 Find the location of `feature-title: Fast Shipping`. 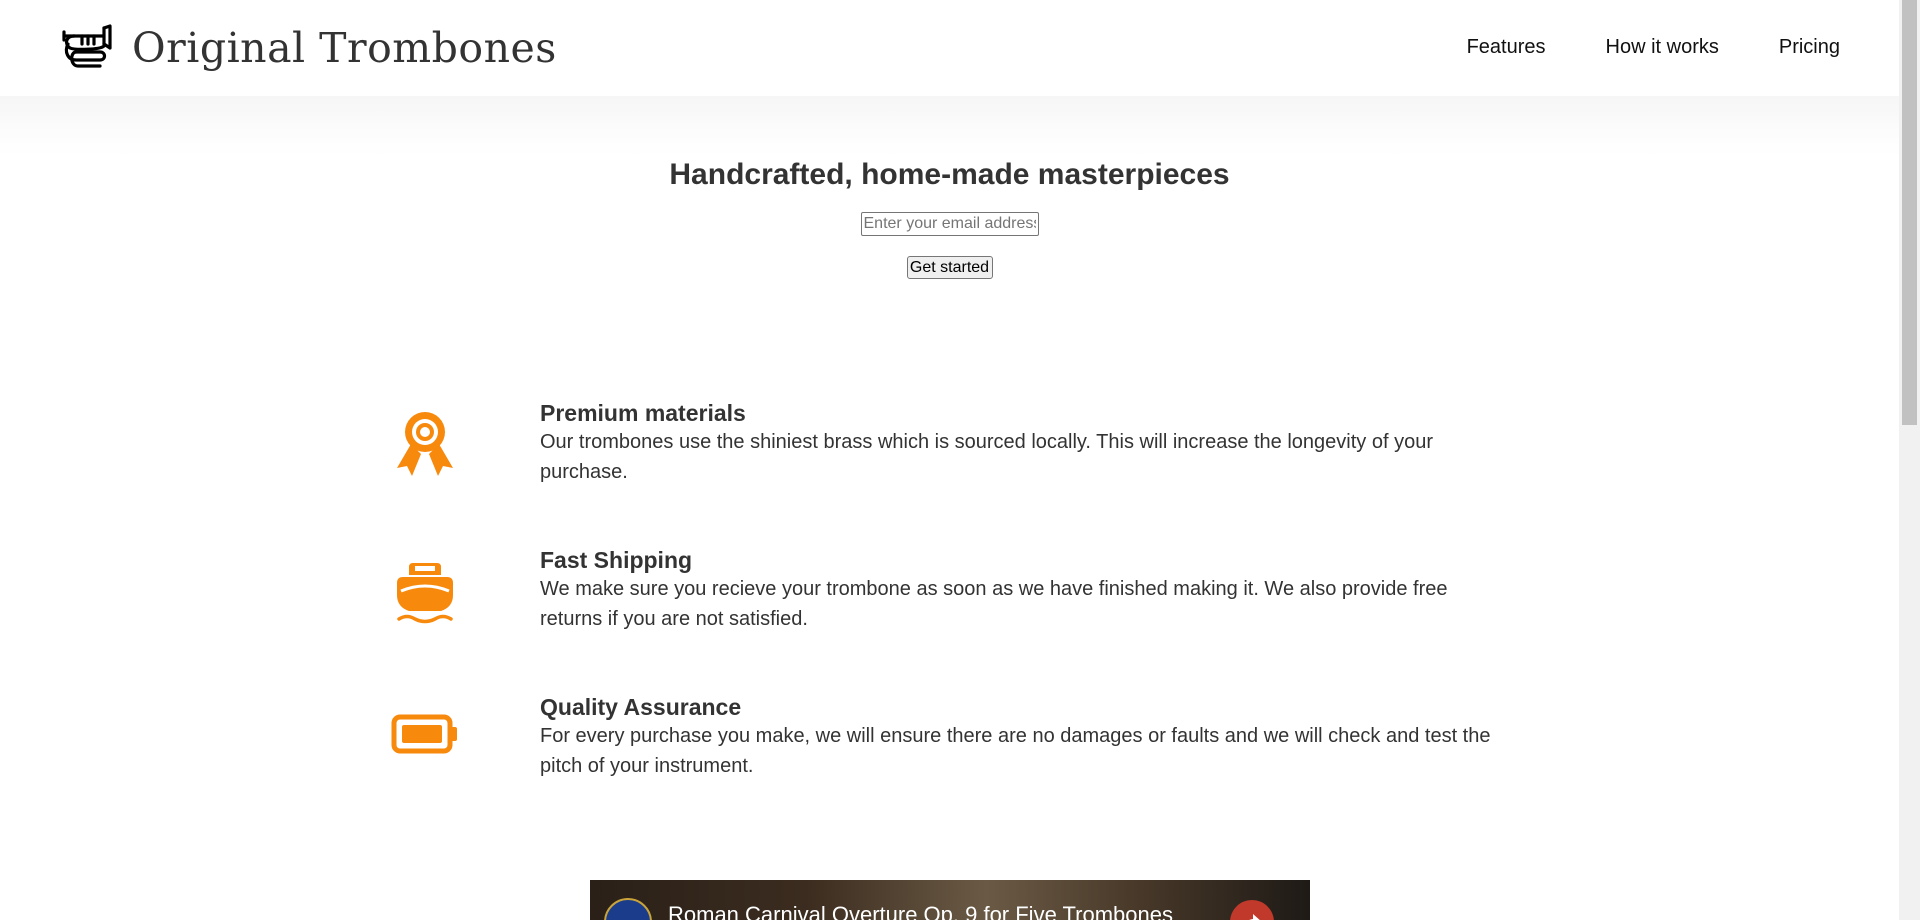

feature-title: Fast Shipping is located at coordinates (616, 560).